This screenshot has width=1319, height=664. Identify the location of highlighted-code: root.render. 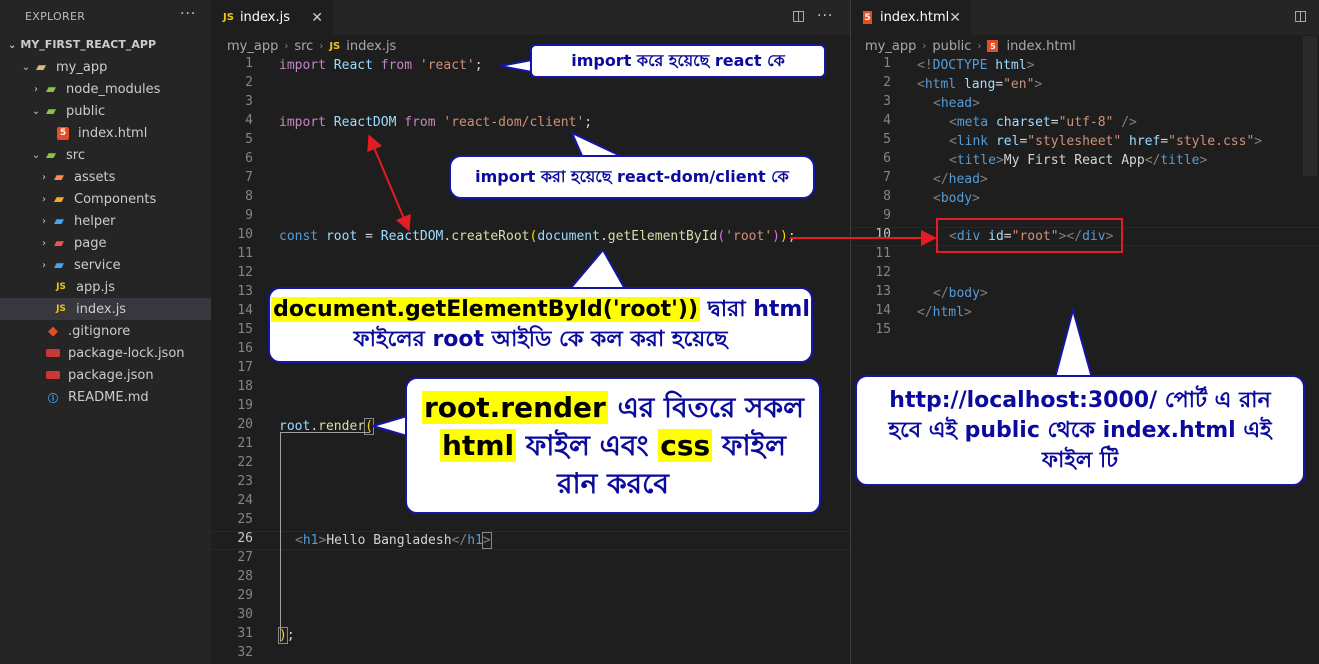
(514, 407).